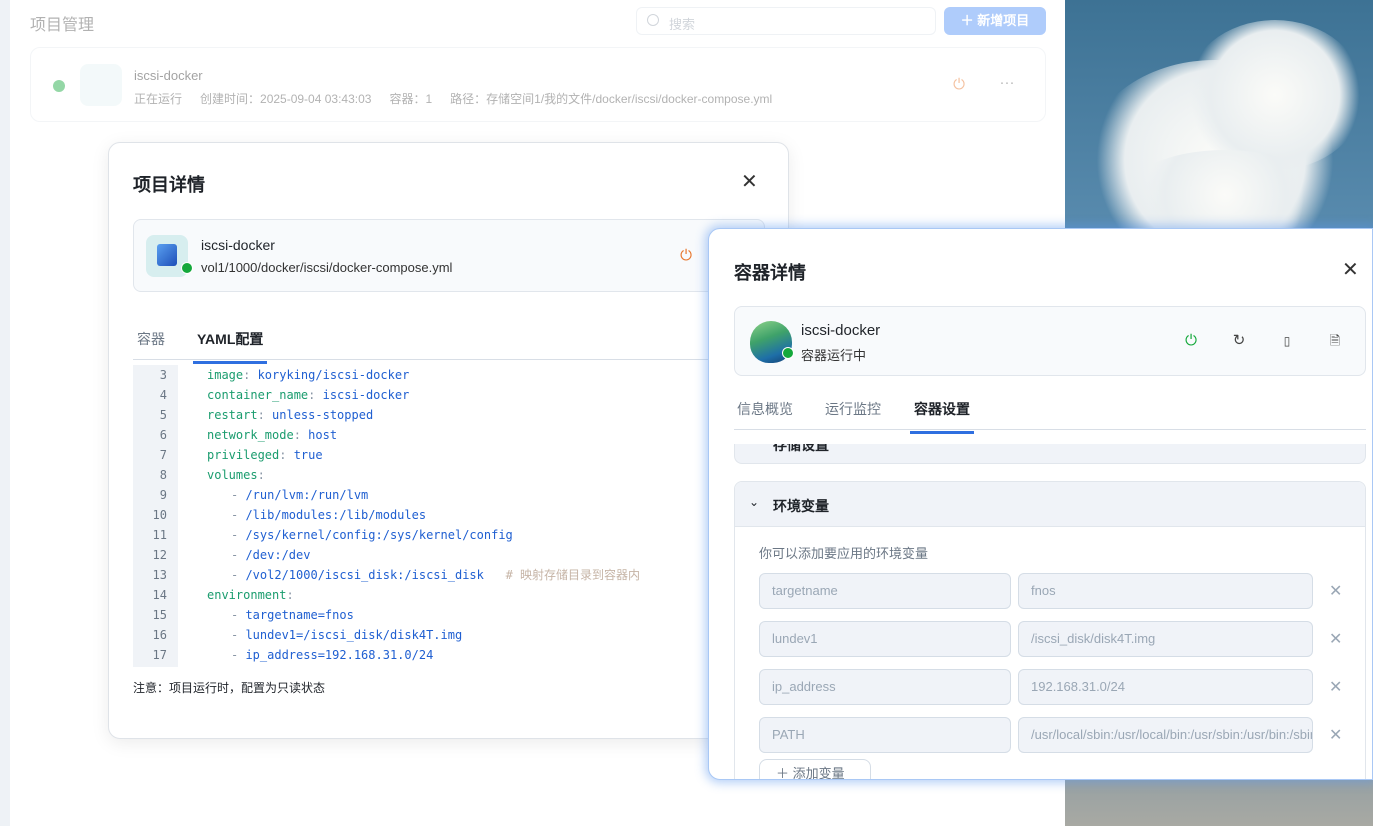 This screenshot has height=826, width=1373. I want to click on yaml-value: /sys/kernel/config:/sys/kernel/config, so click(379, 535).